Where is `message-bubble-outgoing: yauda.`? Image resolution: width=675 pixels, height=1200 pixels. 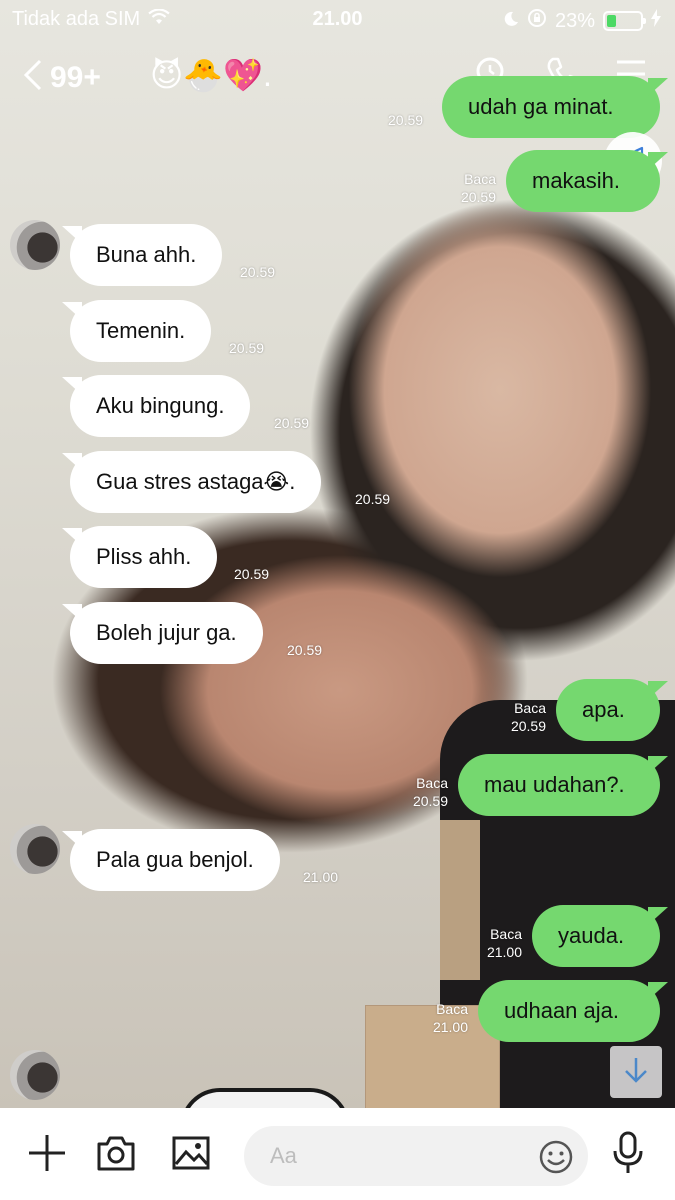
message-bubble-outgoing: yauda. is located at coordinates (596, 936).